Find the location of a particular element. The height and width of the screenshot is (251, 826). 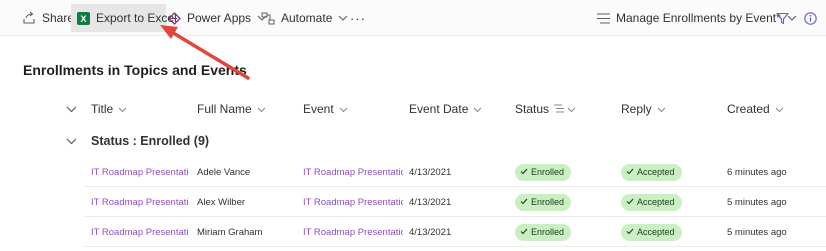

cell-created: 6 minutes ago is located at coordinates (776, 172).